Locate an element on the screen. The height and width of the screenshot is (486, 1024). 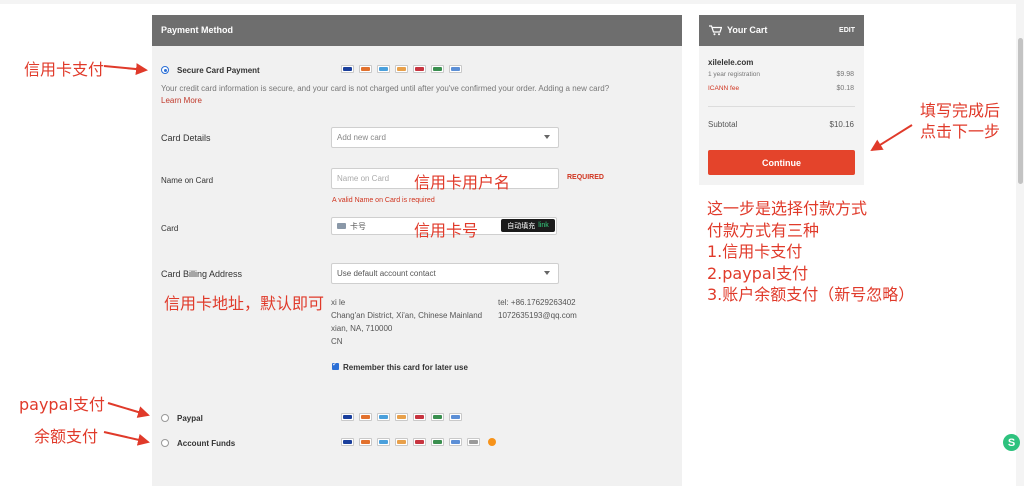
arrow-paypal is located at coordinates (128, 410).